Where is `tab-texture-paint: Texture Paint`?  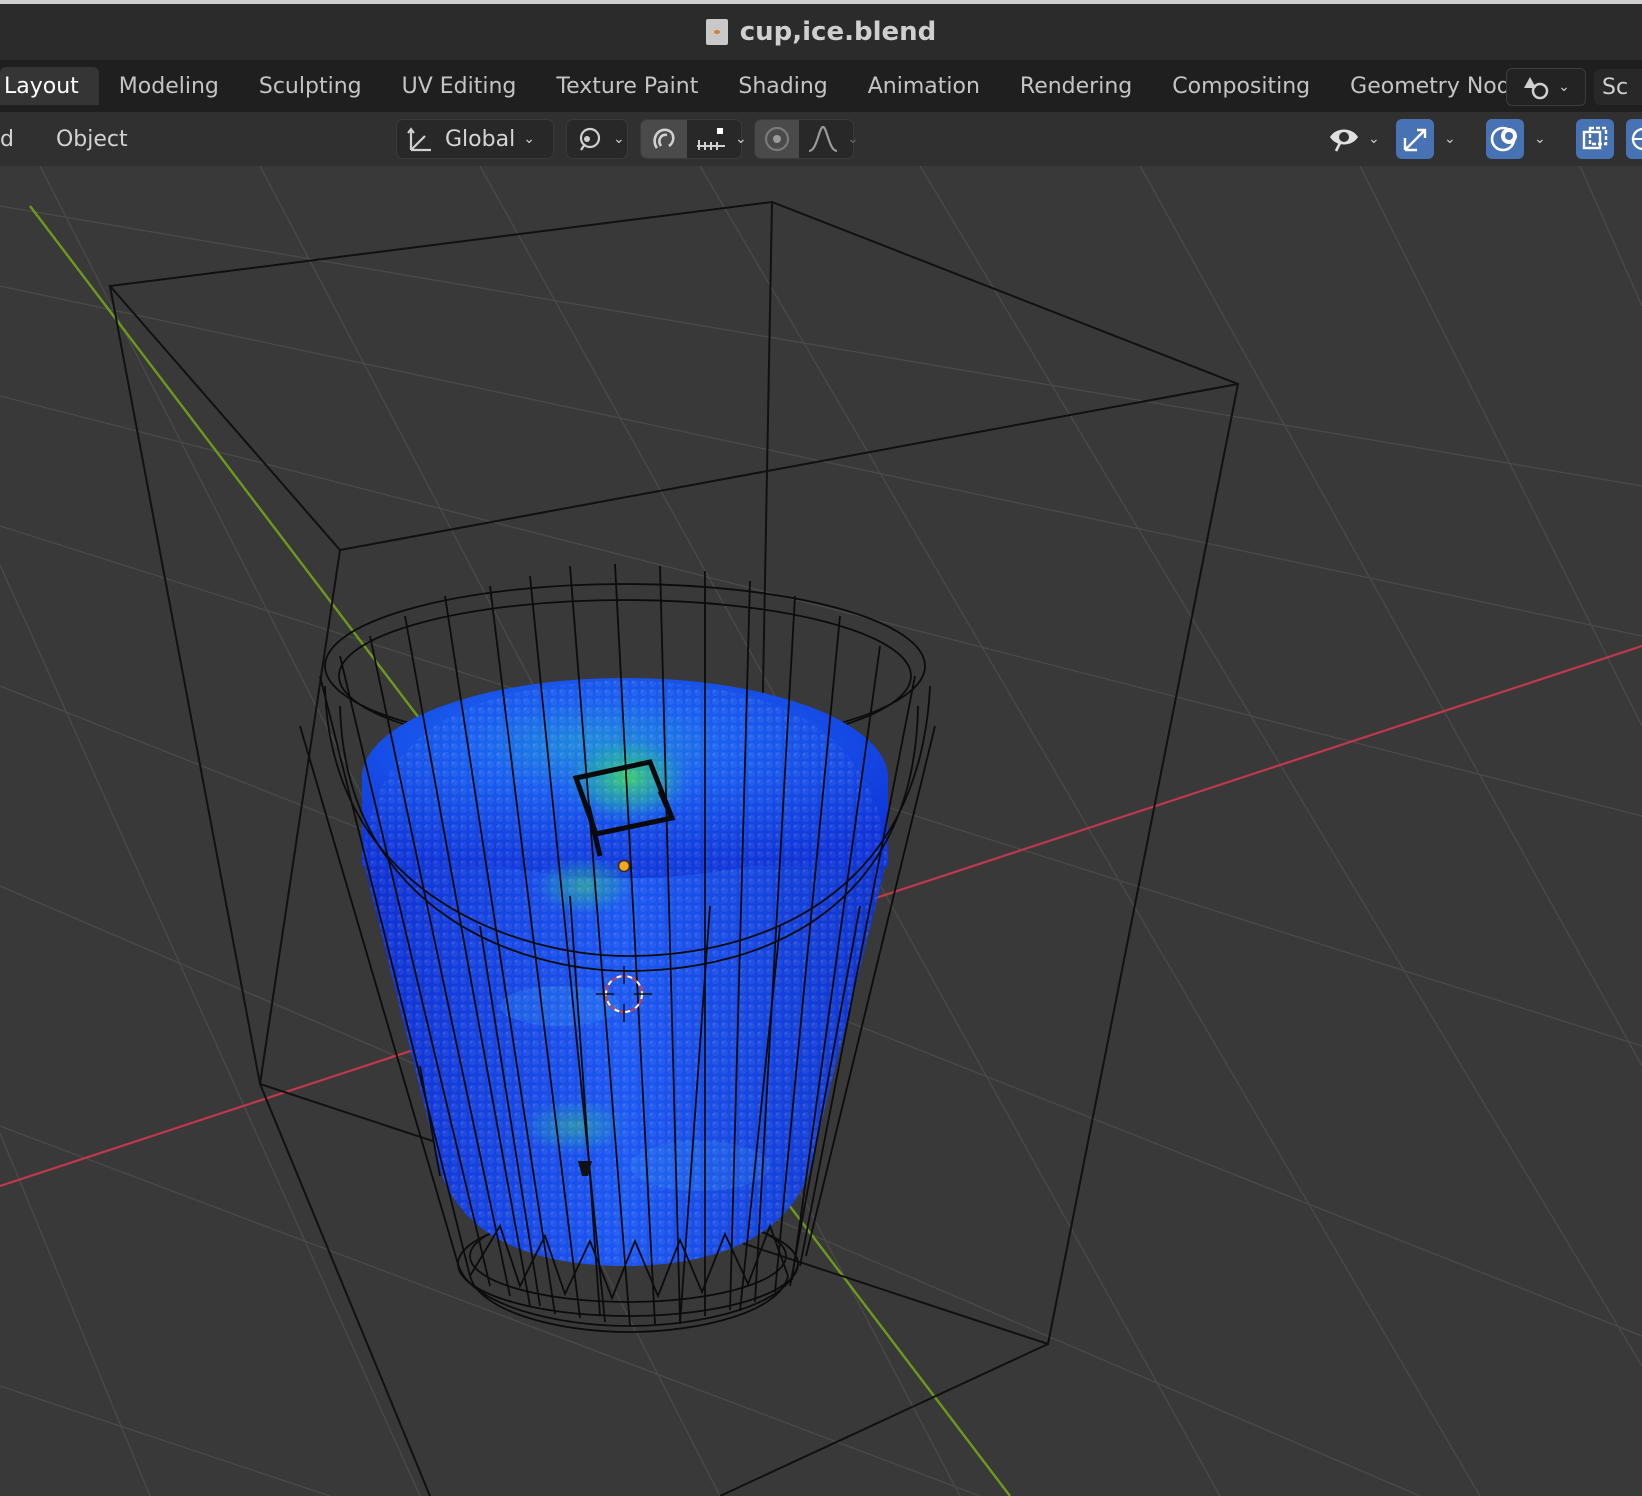 tab-texture-paint: Texture Paint is located at coordinates (627, 86).